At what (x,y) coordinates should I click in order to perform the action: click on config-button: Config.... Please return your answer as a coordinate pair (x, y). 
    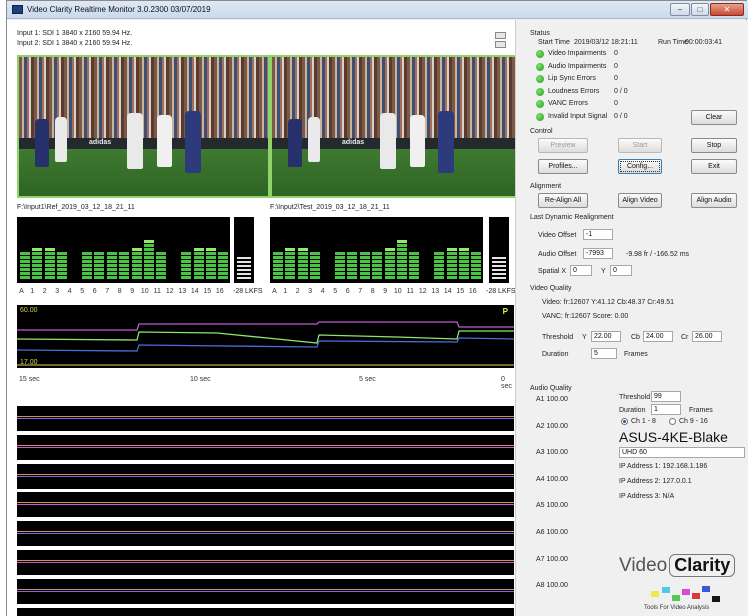
    Looking at the image, I should click on (640, 166).